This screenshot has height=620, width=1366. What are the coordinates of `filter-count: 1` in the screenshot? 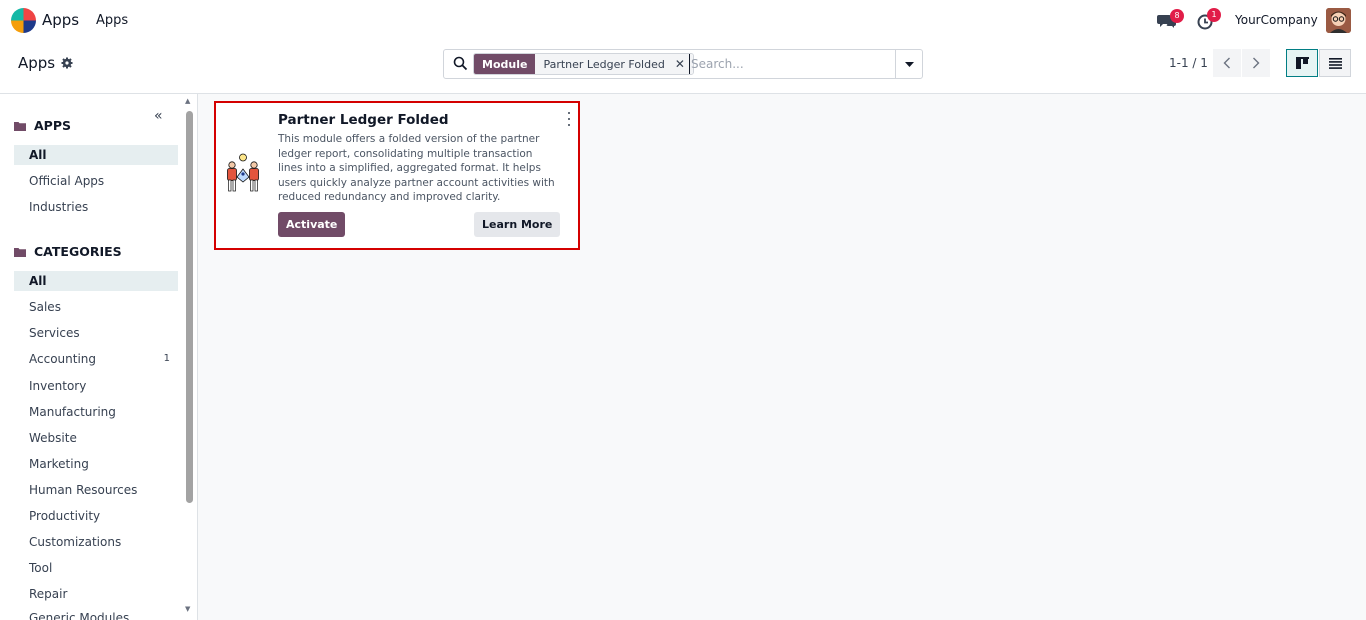 It's located at (166, 358).